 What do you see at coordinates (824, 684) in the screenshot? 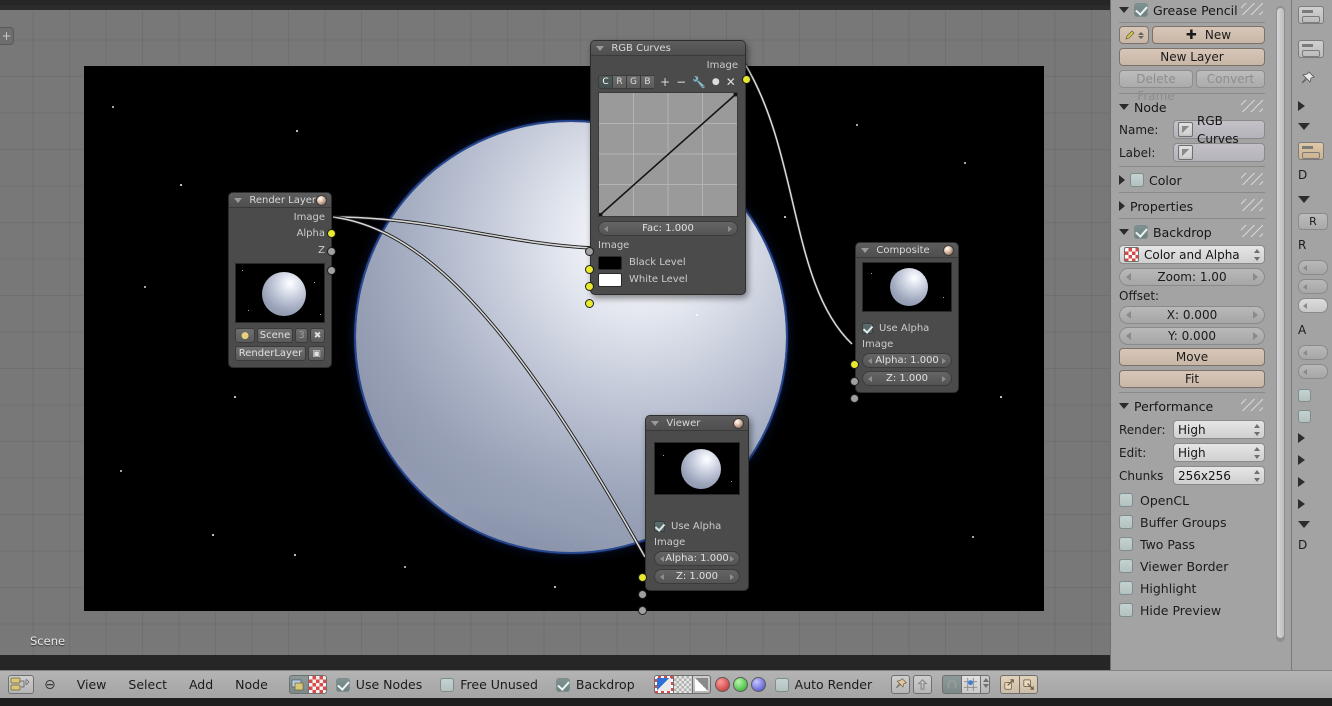
I see `auto-render-toggle: Auto Render` at bounding box center [824, 684].